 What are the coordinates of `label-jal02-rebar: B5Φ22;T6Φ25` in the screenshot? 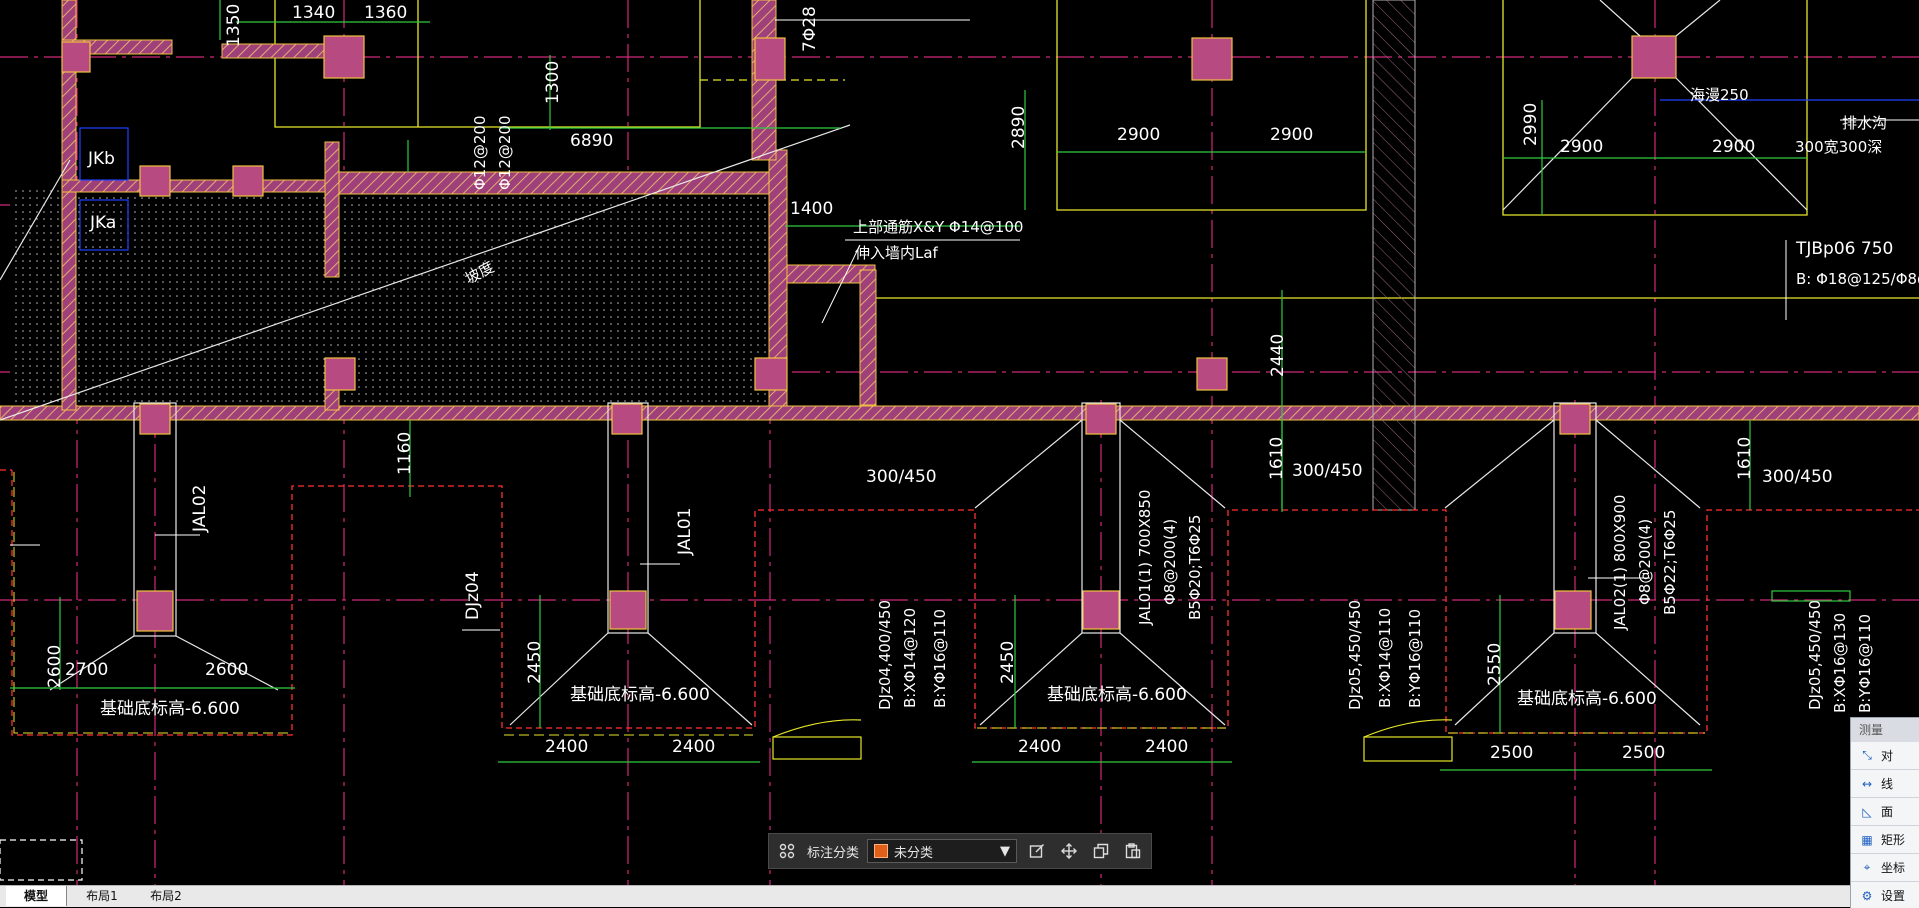 It's located at (1670, 562).